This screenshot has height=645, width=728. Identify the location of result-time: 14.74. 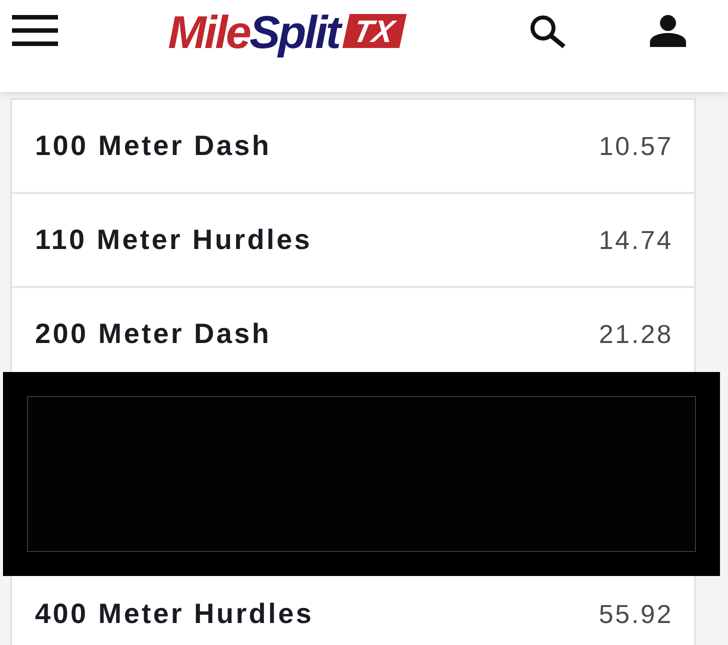
(635, 240).